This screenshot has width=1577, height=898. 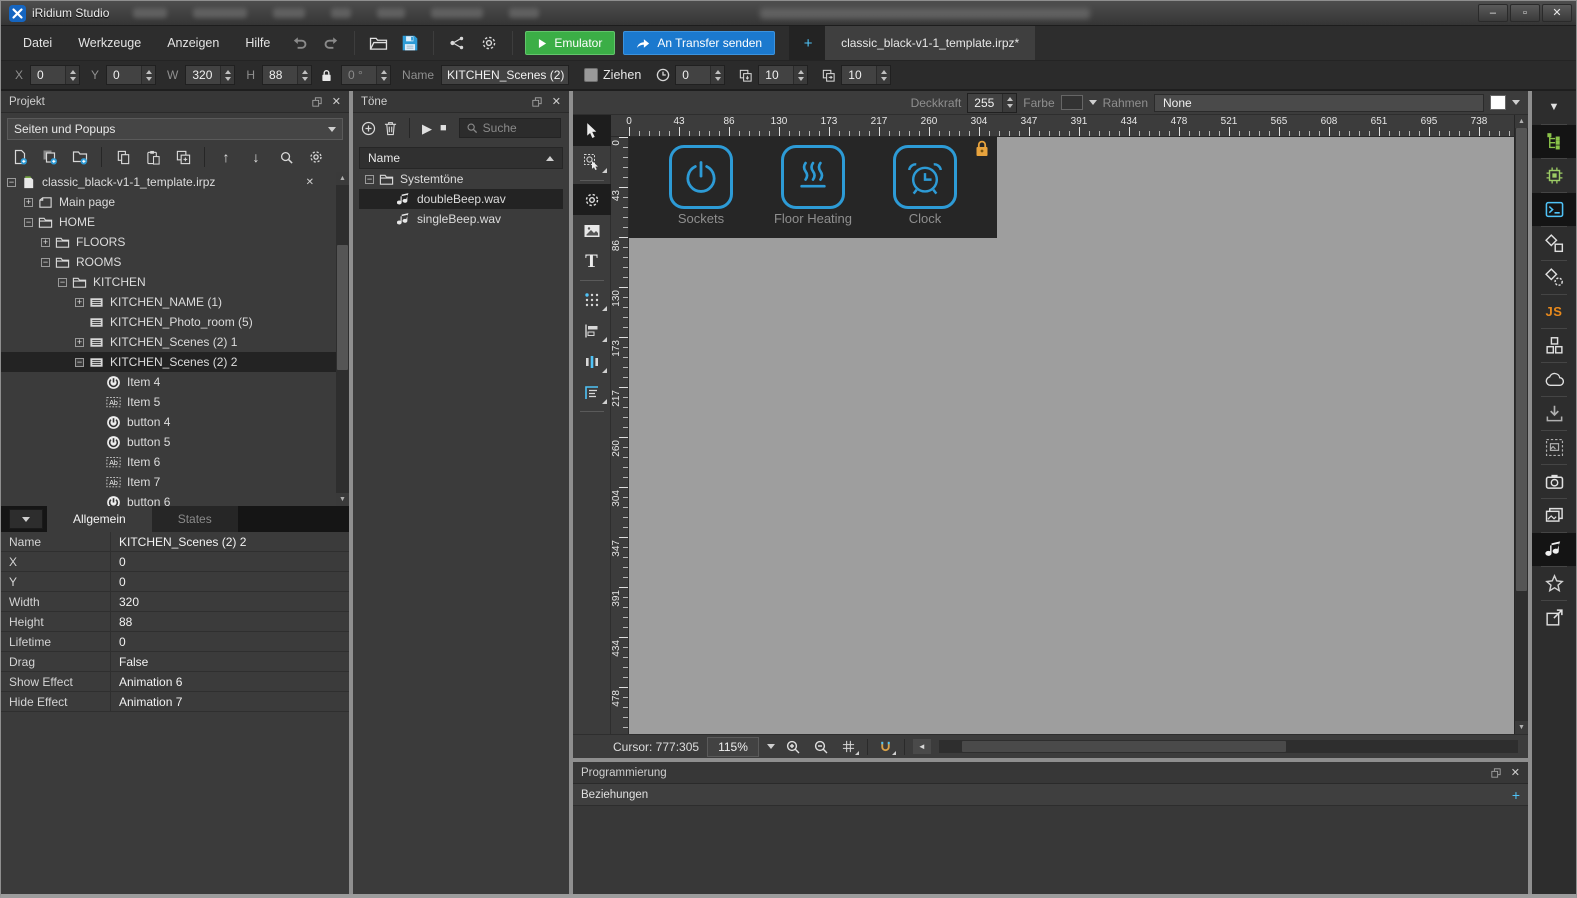 What do you see at coordinates (592, 330) in the screenshot?
I see `align-tool-icon` at bounding box center [592, 330].